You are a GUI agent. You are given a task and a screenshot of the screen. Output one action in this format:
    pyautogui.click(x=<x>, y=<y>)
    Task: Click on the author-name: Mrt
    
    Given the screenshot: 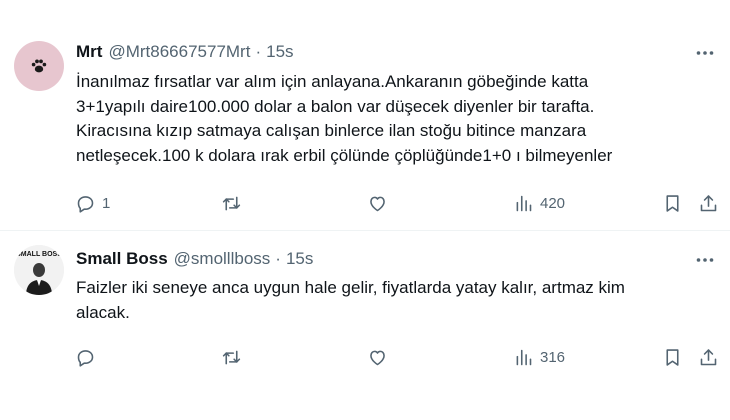 What is the action you would take?
    pyautogui.click(x=89, y=52)
    